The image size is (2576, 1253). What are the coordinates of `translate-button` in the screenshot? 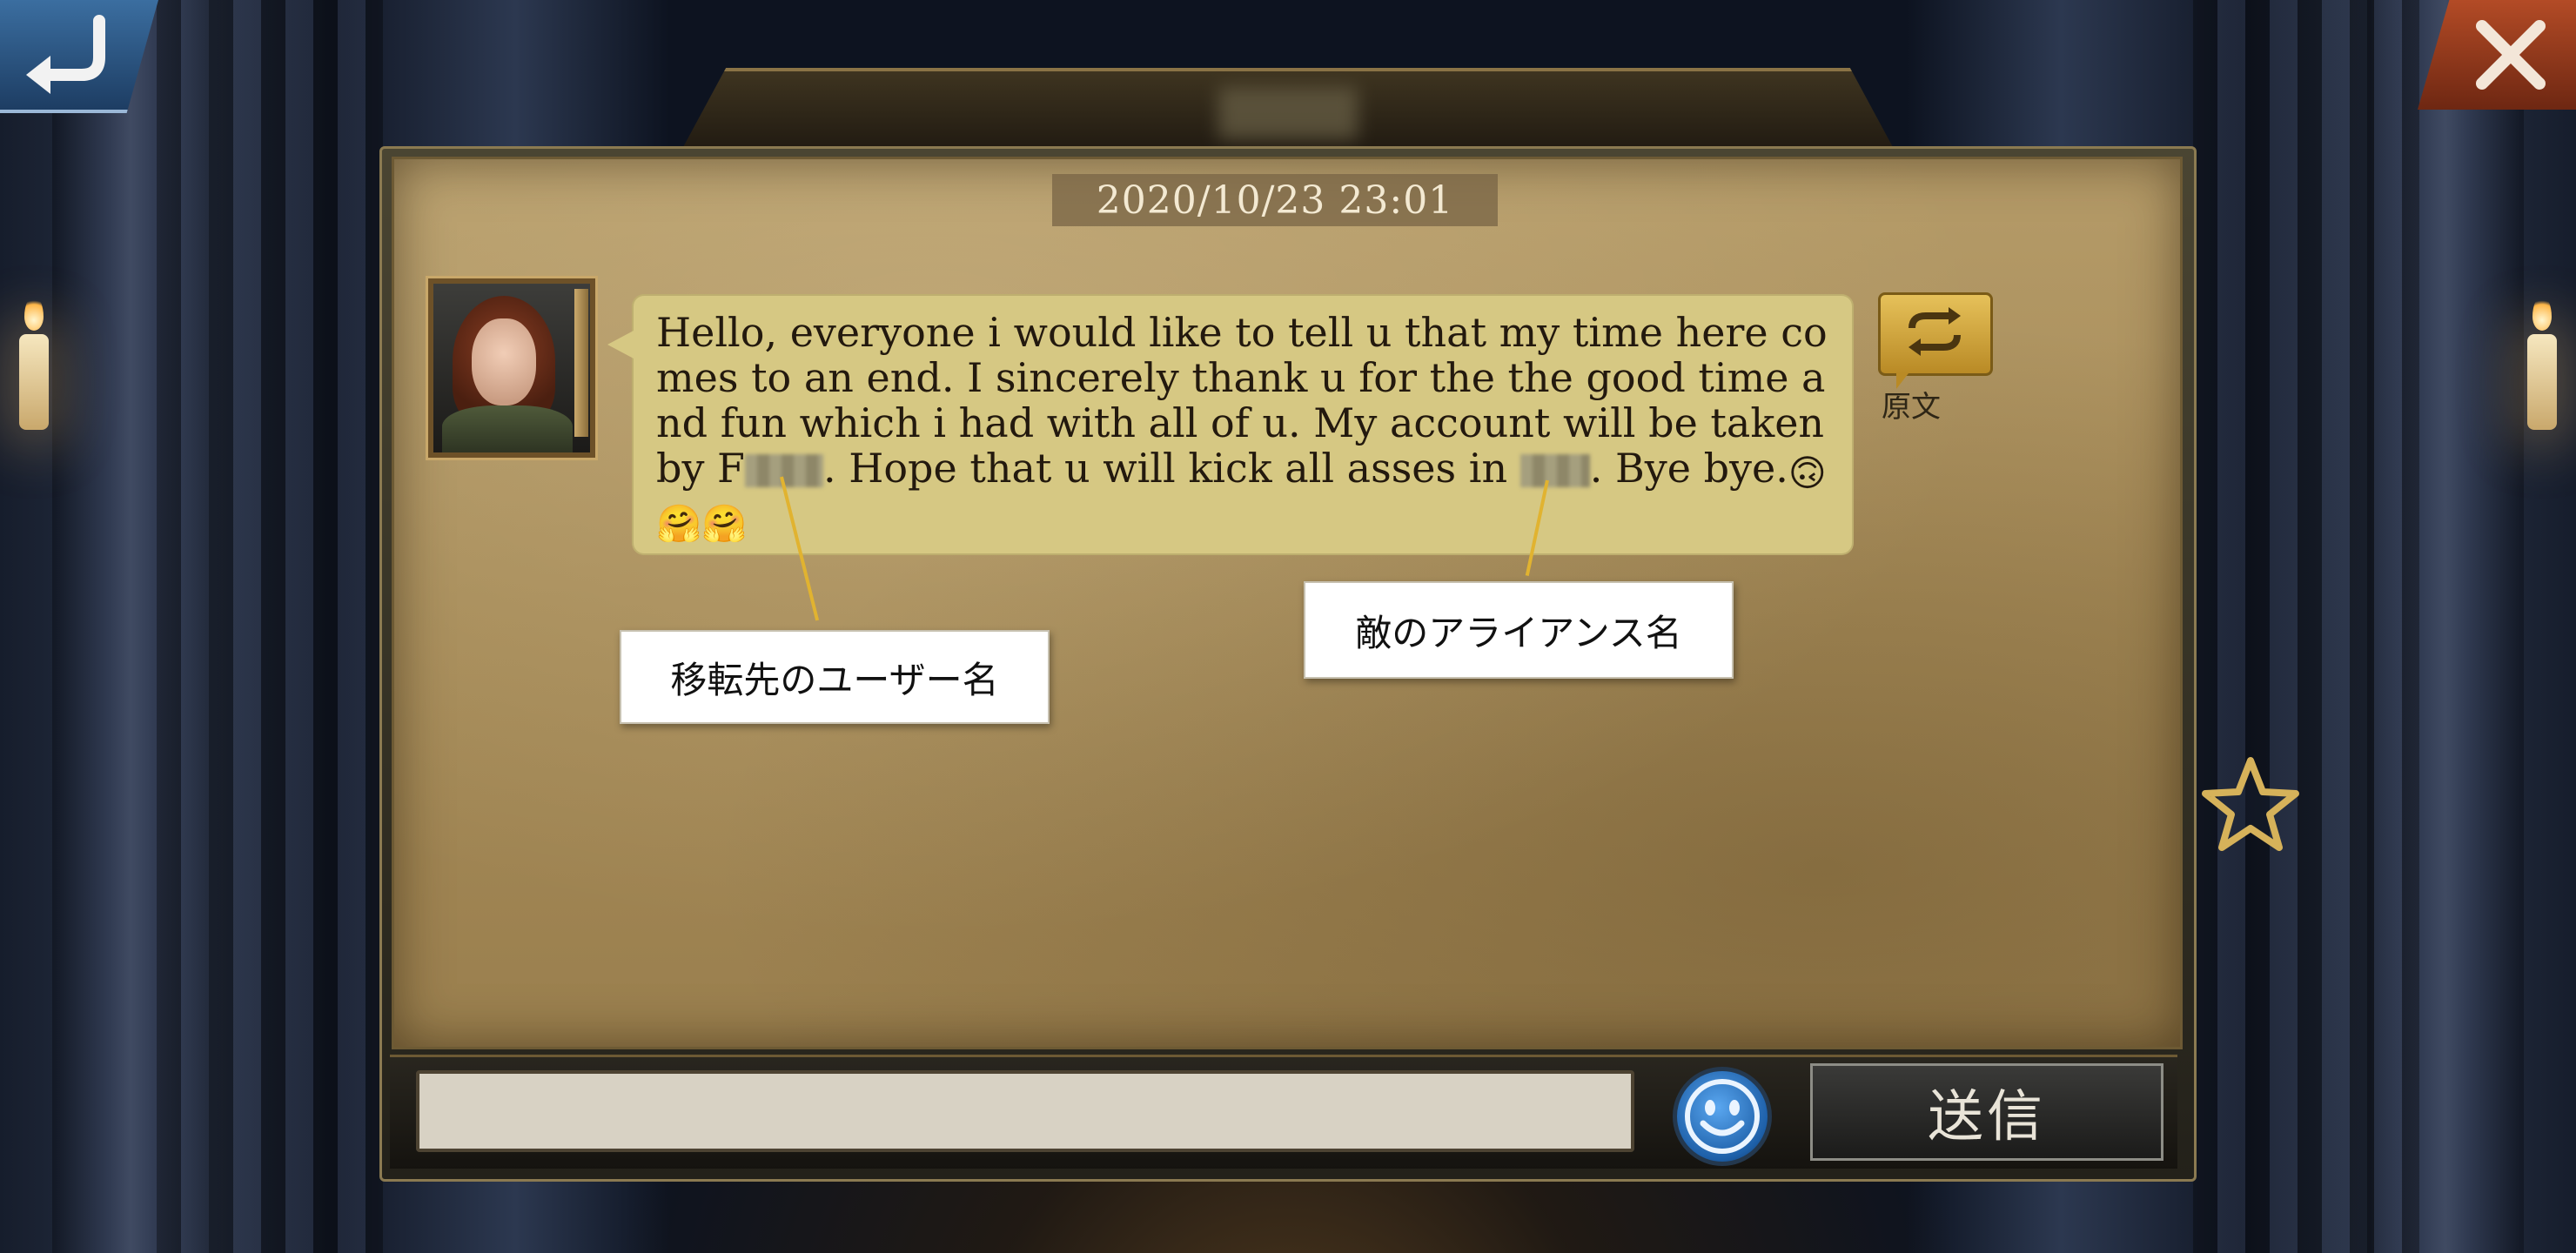 It's located at (1936, 340).